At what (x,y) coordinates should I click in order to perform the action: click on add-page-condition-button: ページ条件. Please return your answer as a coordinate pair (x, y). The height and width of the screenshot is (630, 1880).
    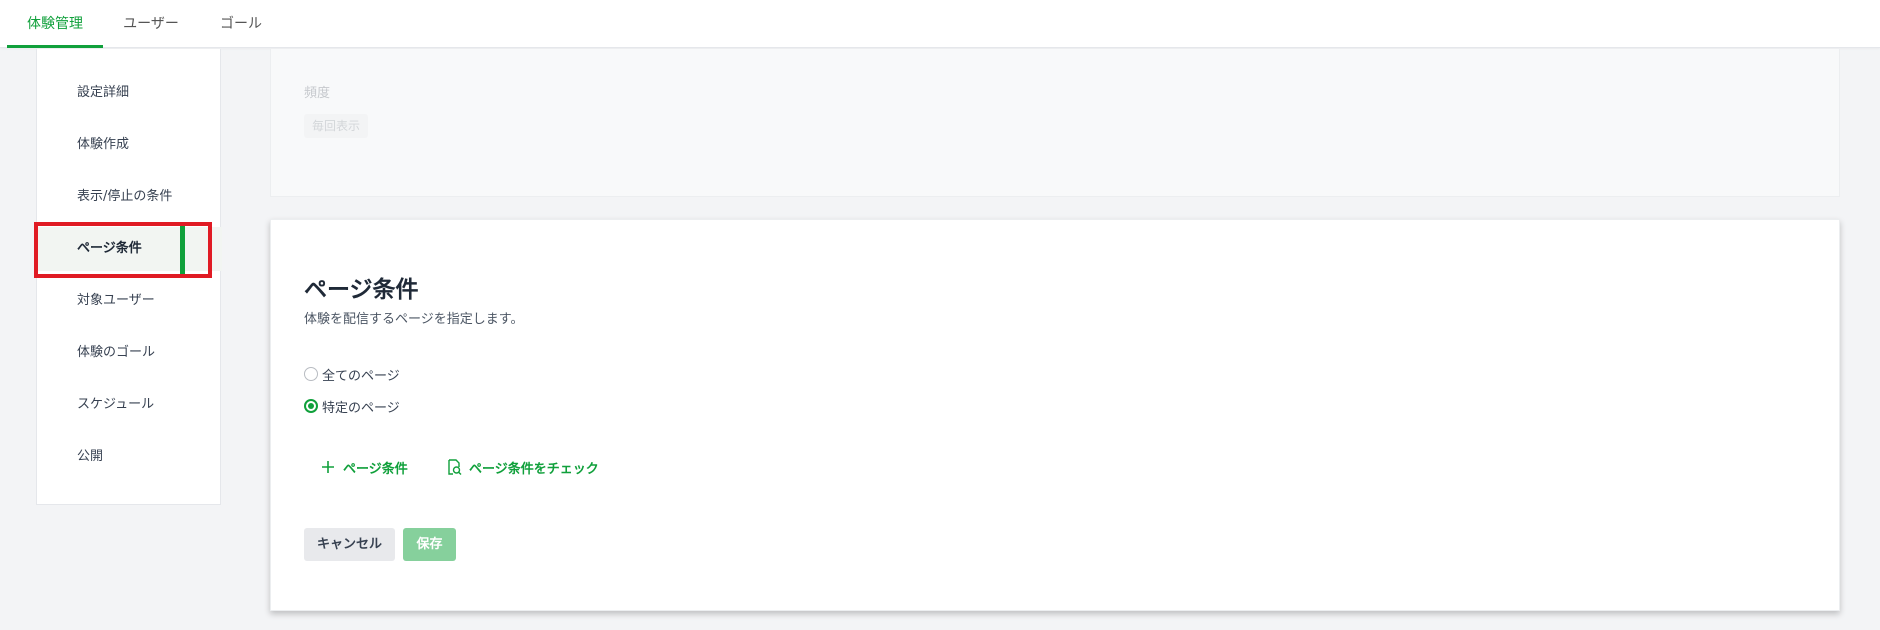
    Looking at the image, I should click on (363, 467).